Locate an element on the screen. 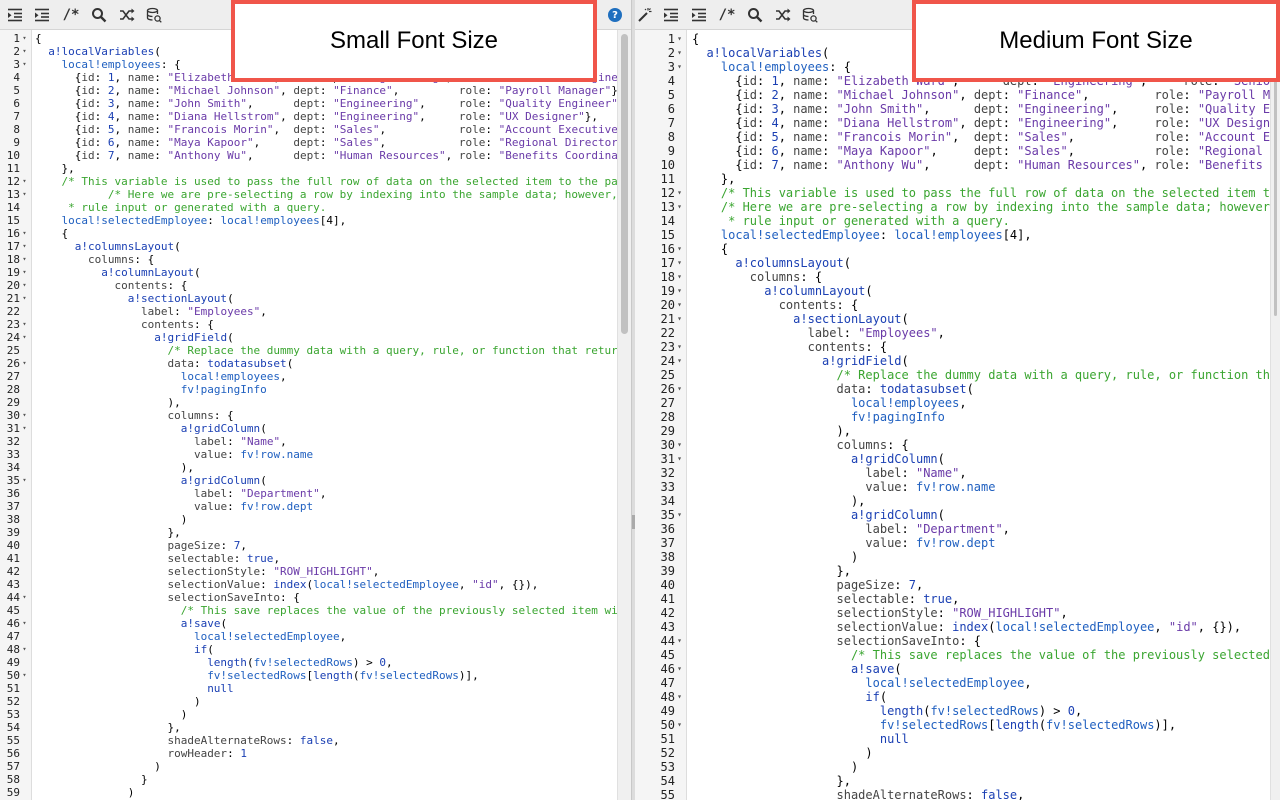 Image resolution: width=1280 pixels, height=800 pixels. variable-token: fv!pagingInfo is located at coordinates (224, 389).